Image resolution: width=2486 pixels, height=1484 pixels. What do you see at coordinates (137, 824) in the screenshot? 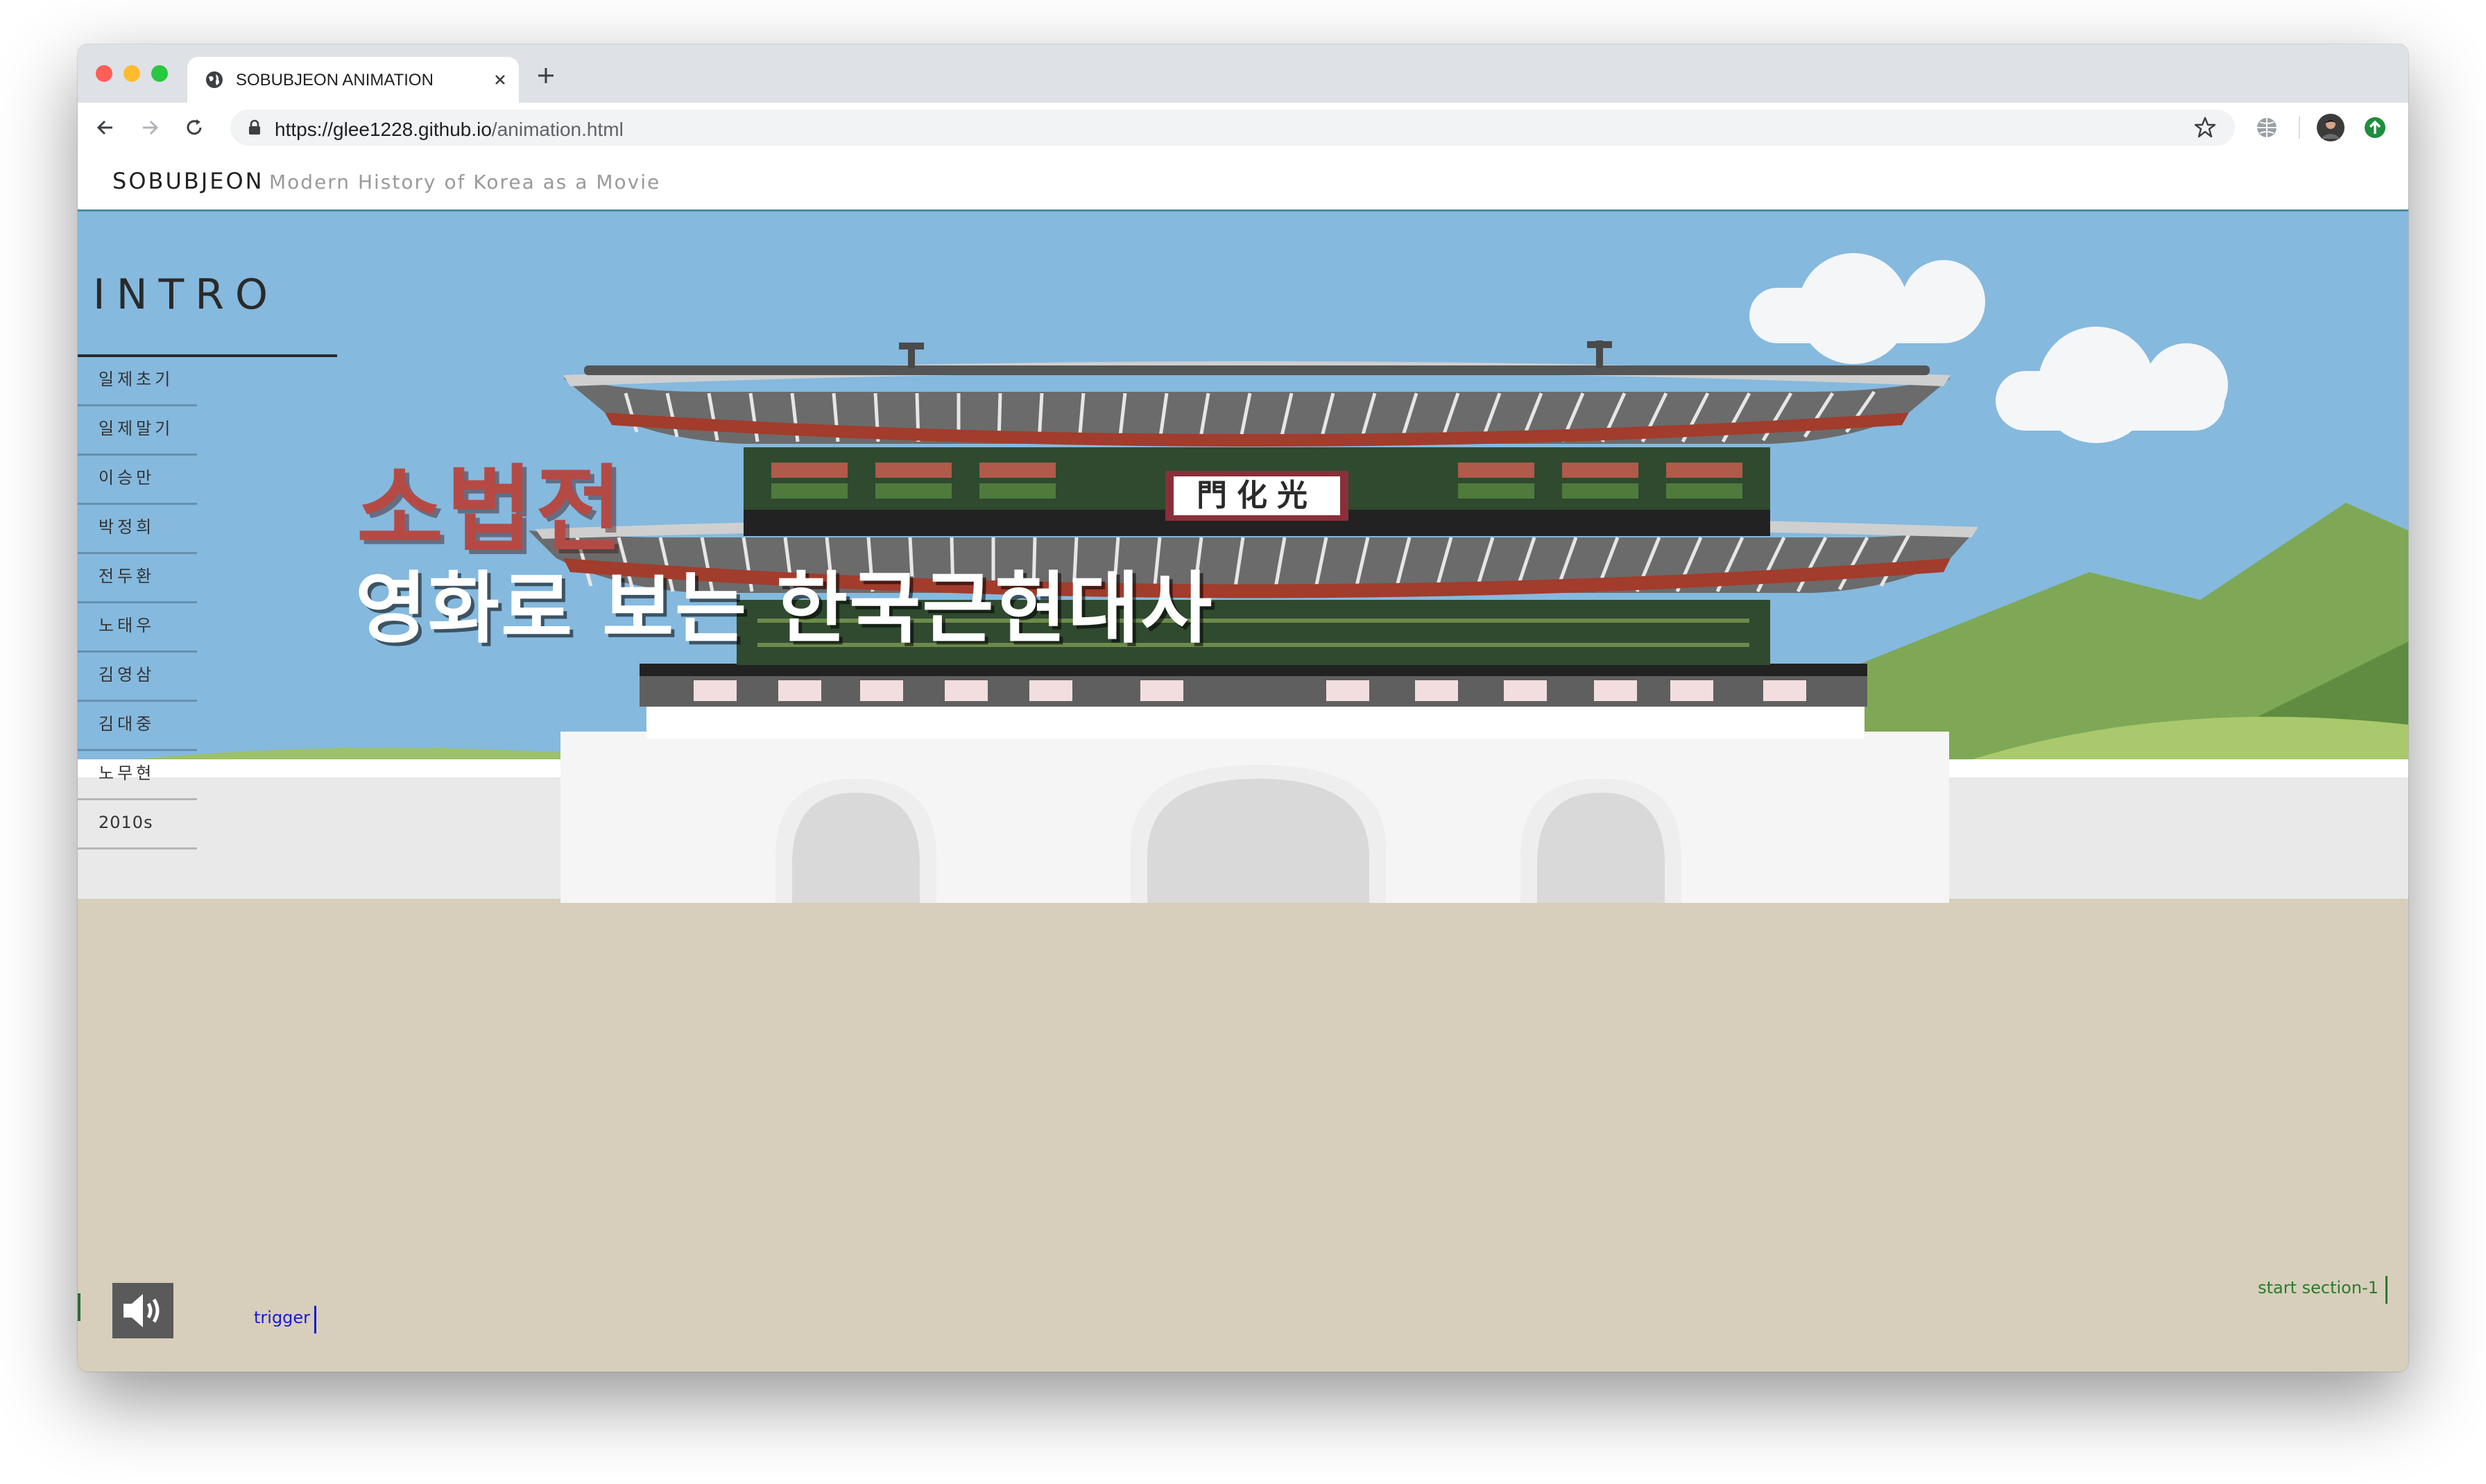
I see `era-nav-item: 2010s` at bounding box center [137, 824].